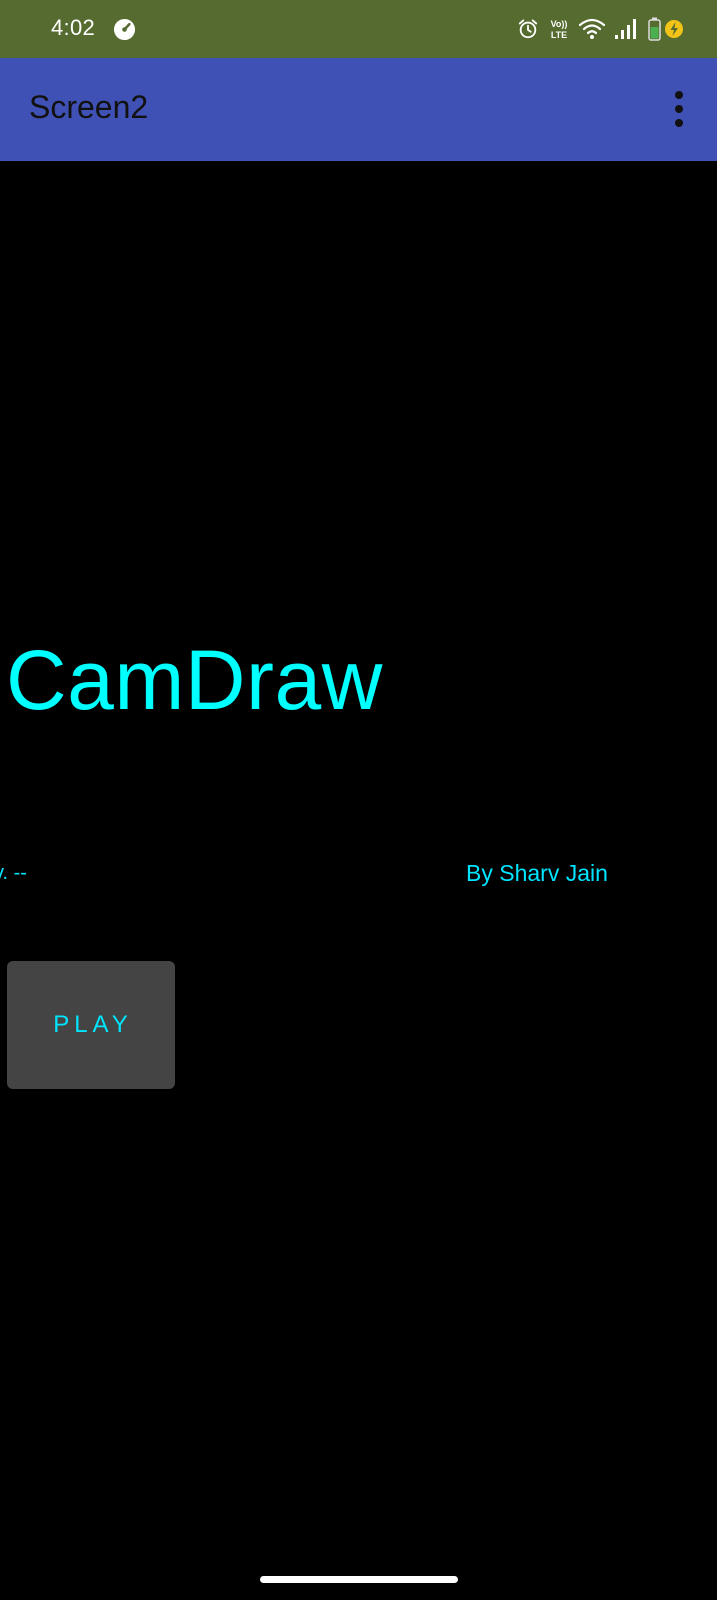  I want to click on volte-icon: Vo)) LTE, so click(559, 29).